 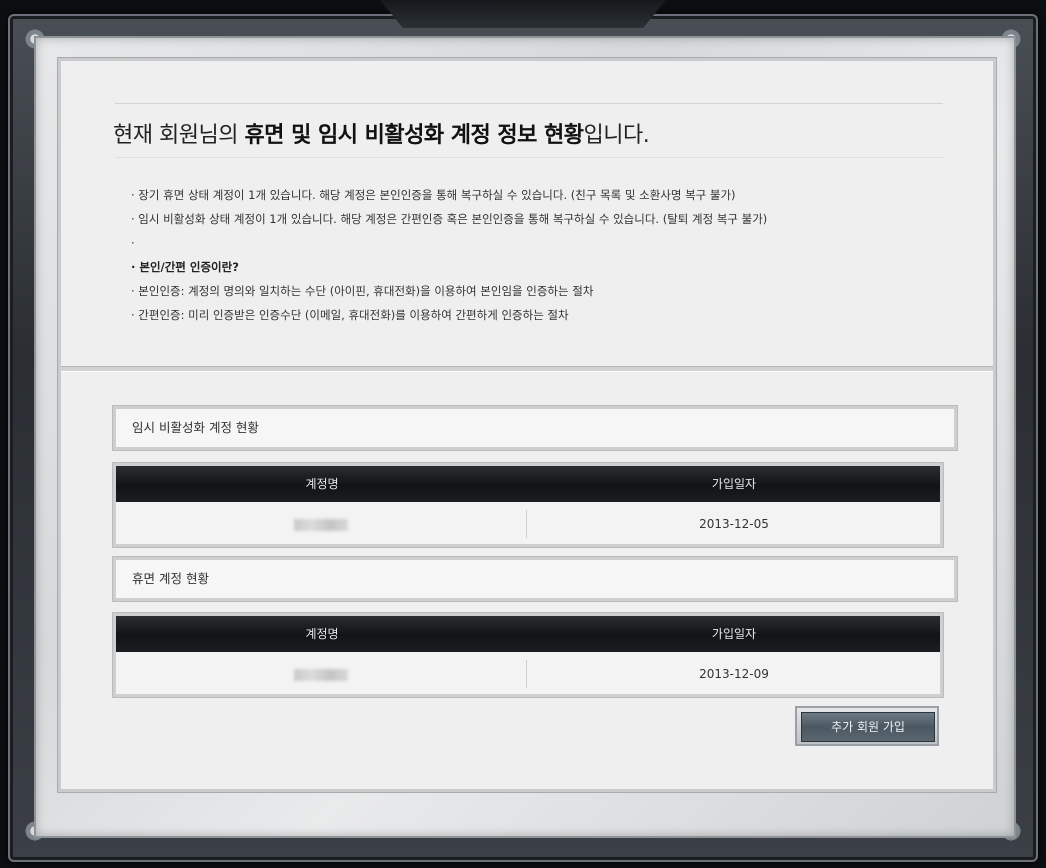 What do you see at coordinates (616, 135) in the screenshot?
I see `page-title-suffix: 입니다.` at bounding box center [616, 135].